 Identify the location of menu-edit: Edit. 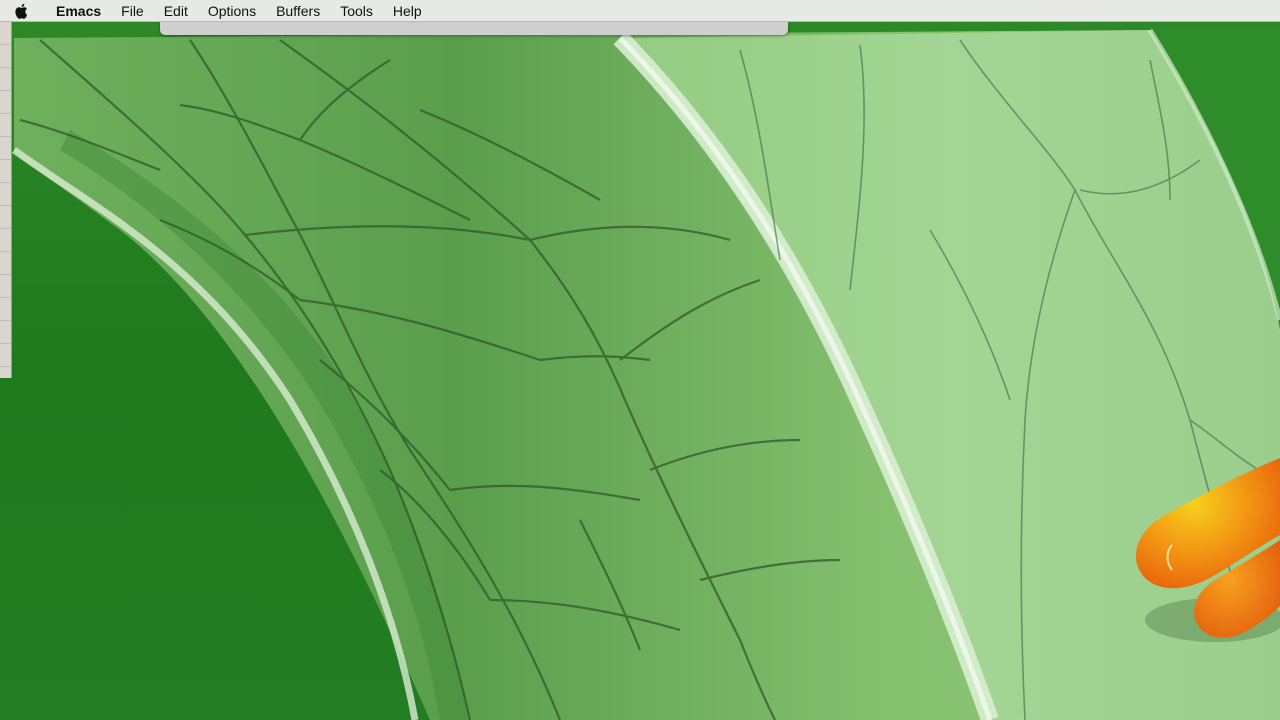
(176, 11).